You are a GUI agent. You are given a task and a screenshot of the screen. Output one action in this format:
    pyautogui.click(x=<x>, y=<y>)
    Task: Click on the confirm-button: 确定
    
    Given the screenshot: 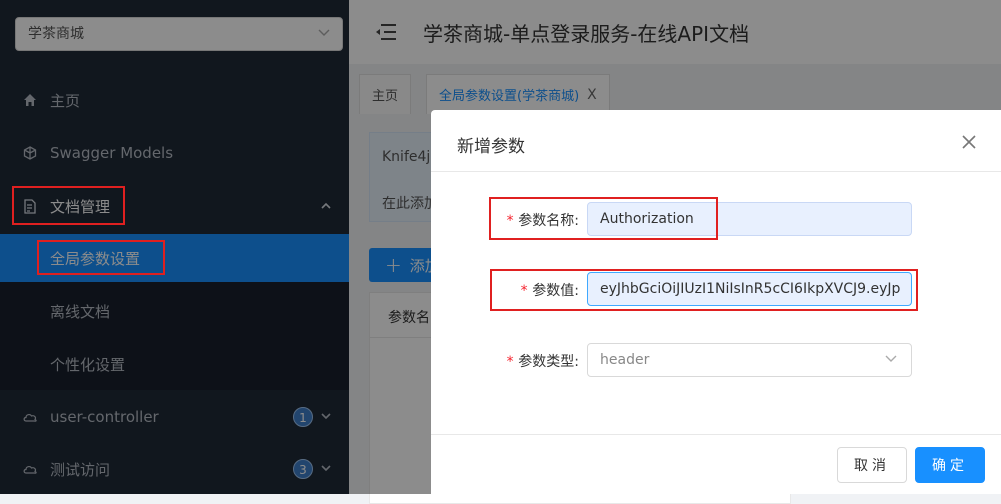 What is the action you would take?
    pyautogui.click(x=950, y=465)
    